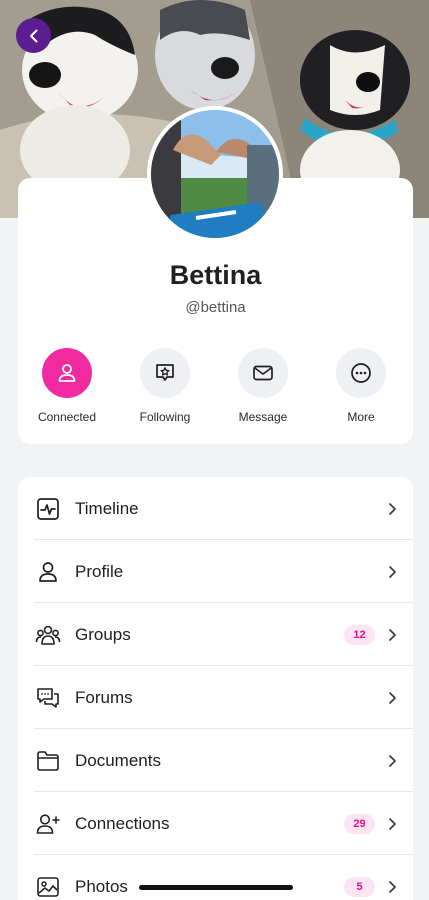 Image resolution: width=429 pixels, height=900 pixels. I want to click on menu-label-connections: Connections, so click(122, 823).